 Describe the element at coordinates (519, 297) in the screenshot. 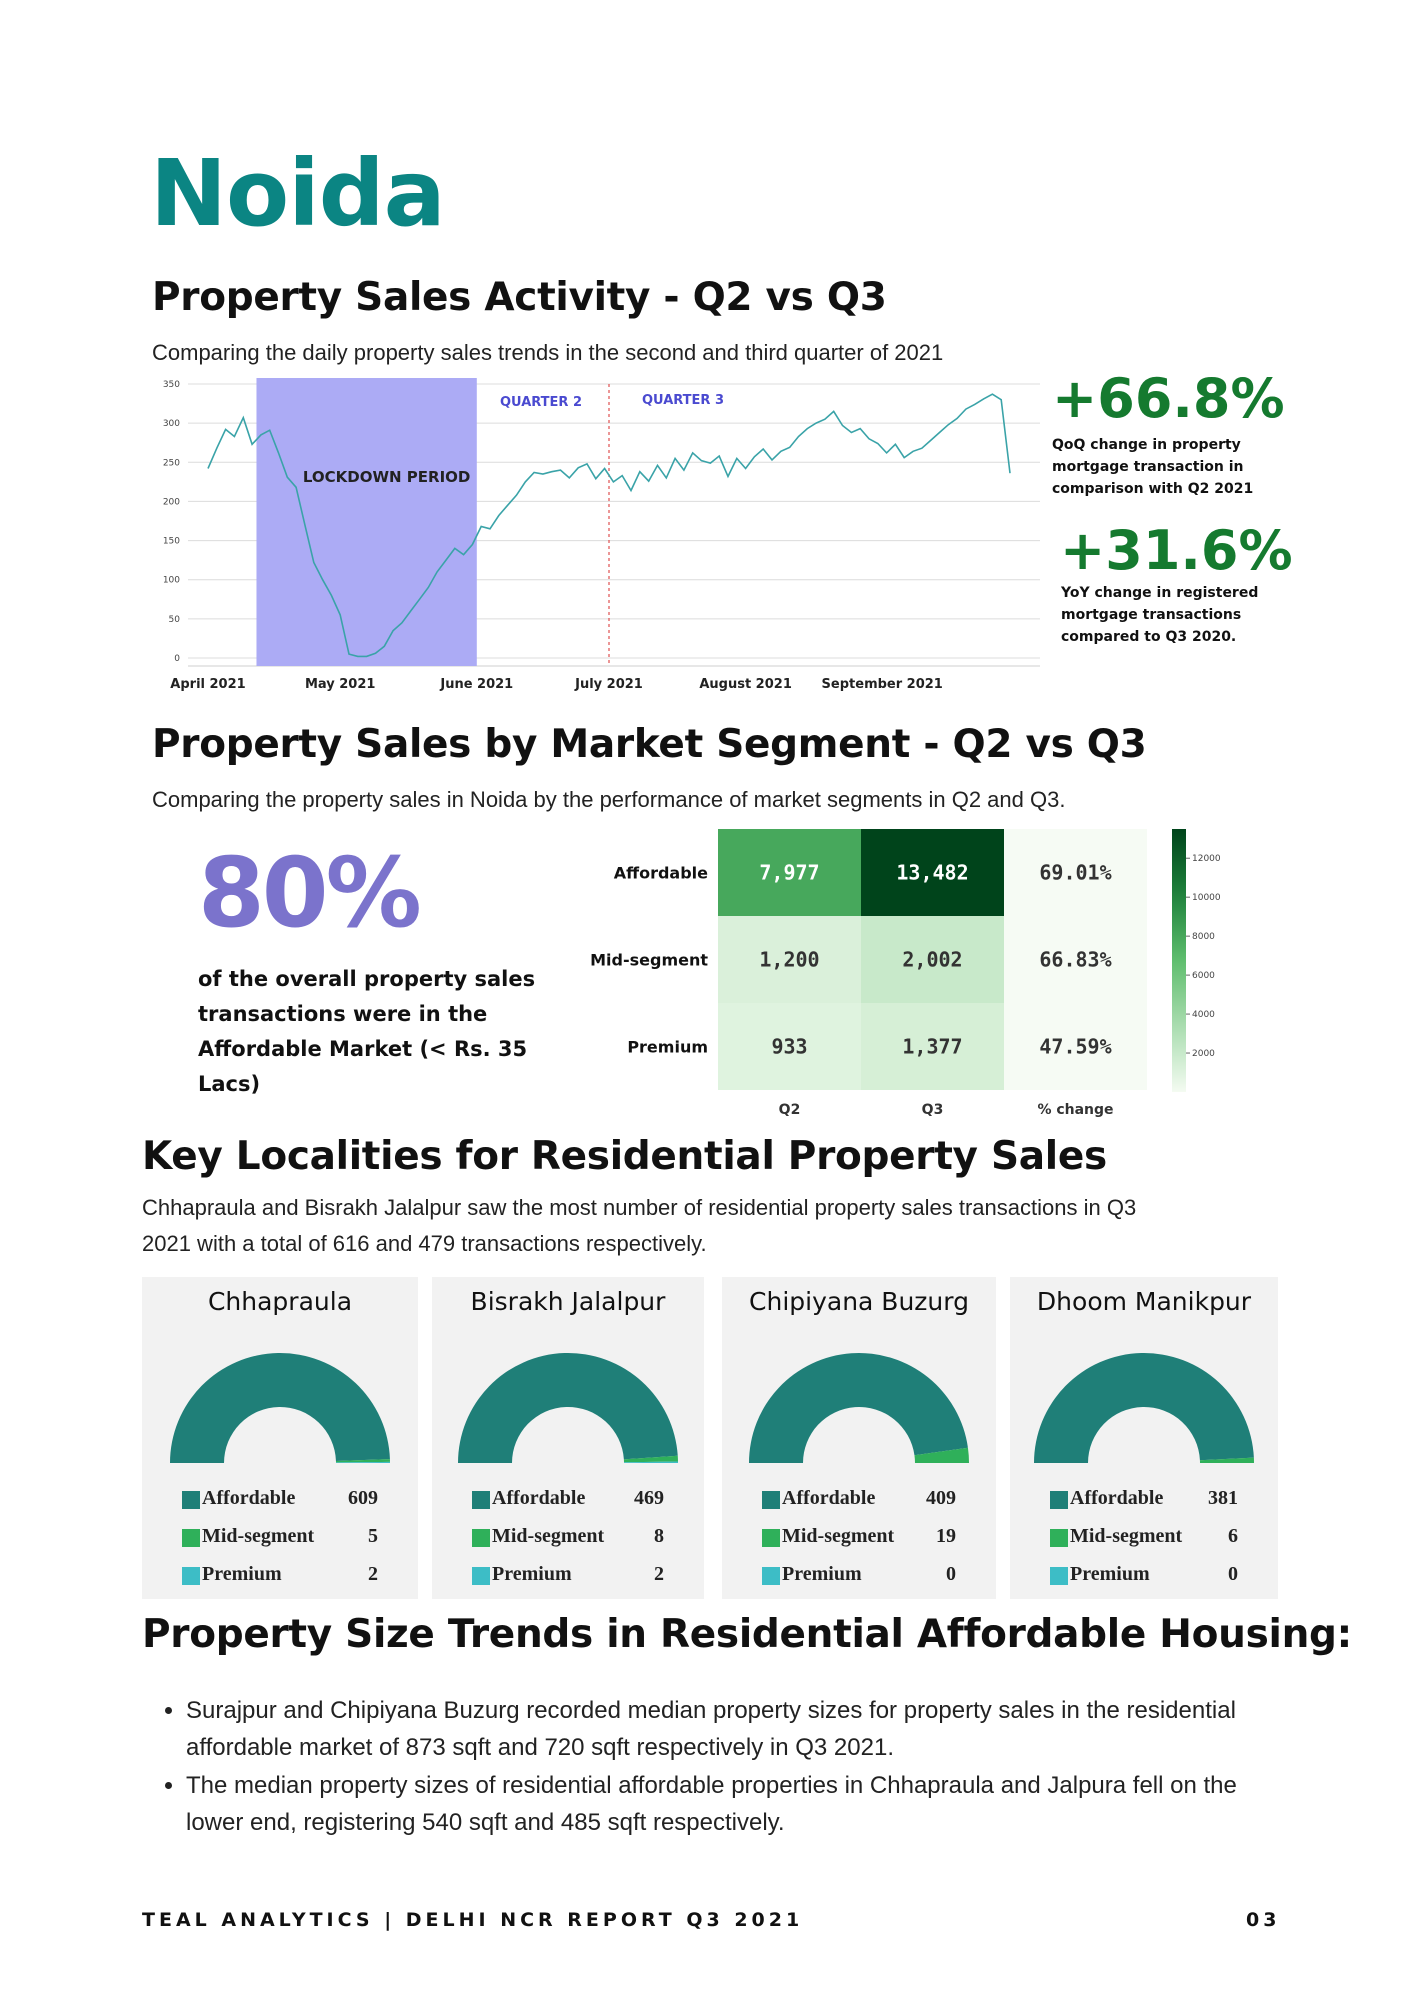

I see `sales-activity-title: Property Sales Activity - Q2 vs Q3` at that location.